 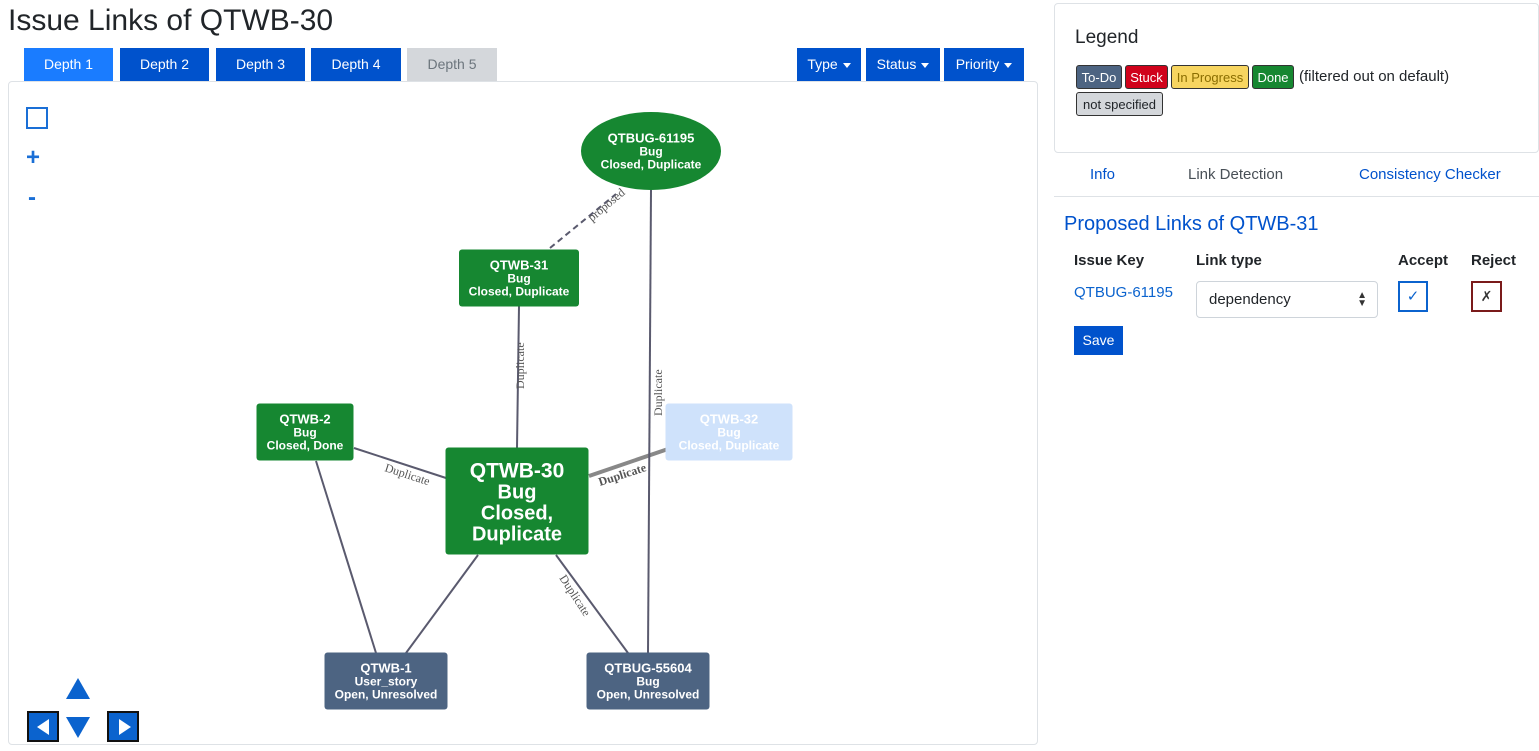 I want to click on badge-todo: To-Do, so click(x=1099, y=77).